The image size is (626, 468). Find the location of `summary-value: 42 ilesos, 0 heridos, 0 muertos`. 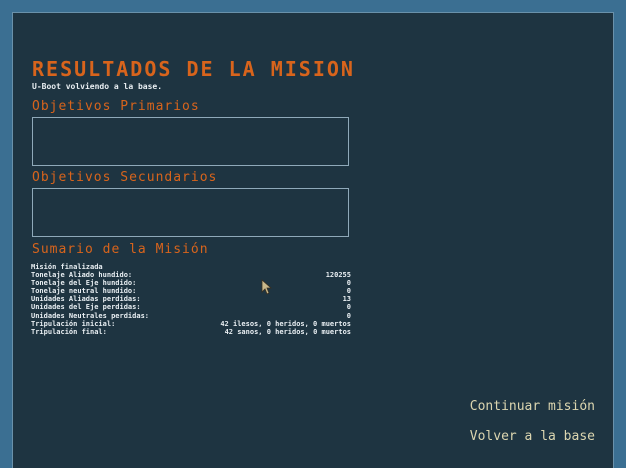

summary-value: 42 ilesos, 0 heridos, 0 muertos is located at coordinates (285, 323).